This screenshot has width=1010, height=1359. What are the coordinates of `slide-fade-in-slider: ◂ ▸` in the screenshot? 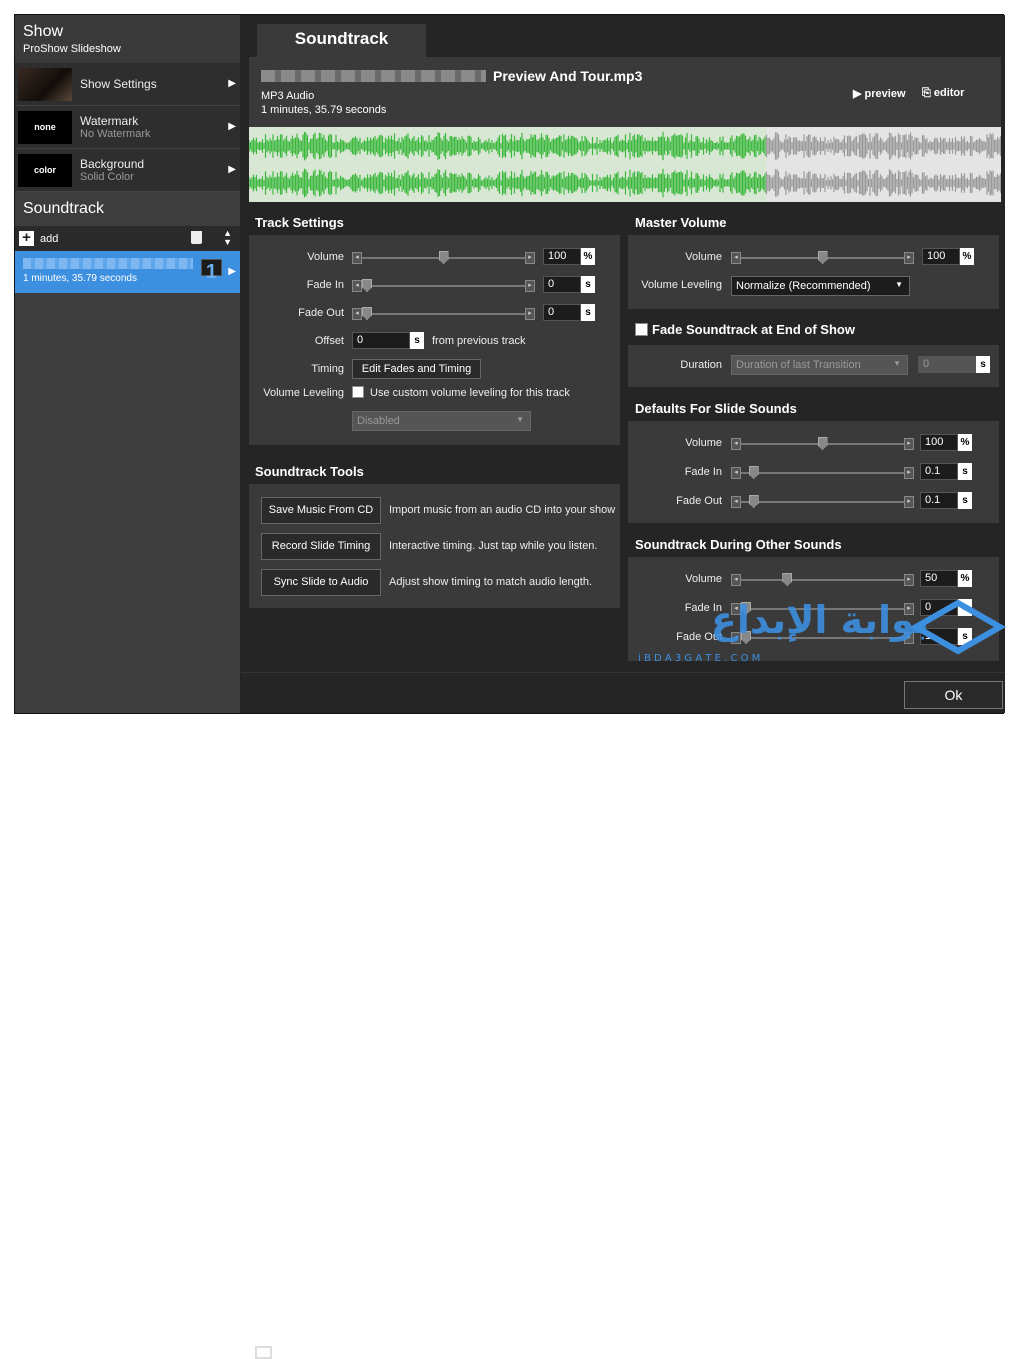 It's located at (822, 472).